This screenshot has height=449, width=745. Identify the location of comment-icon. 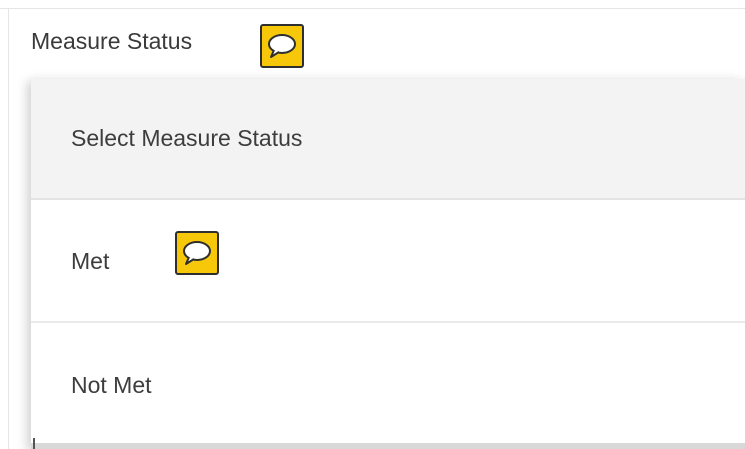
(282, 46).